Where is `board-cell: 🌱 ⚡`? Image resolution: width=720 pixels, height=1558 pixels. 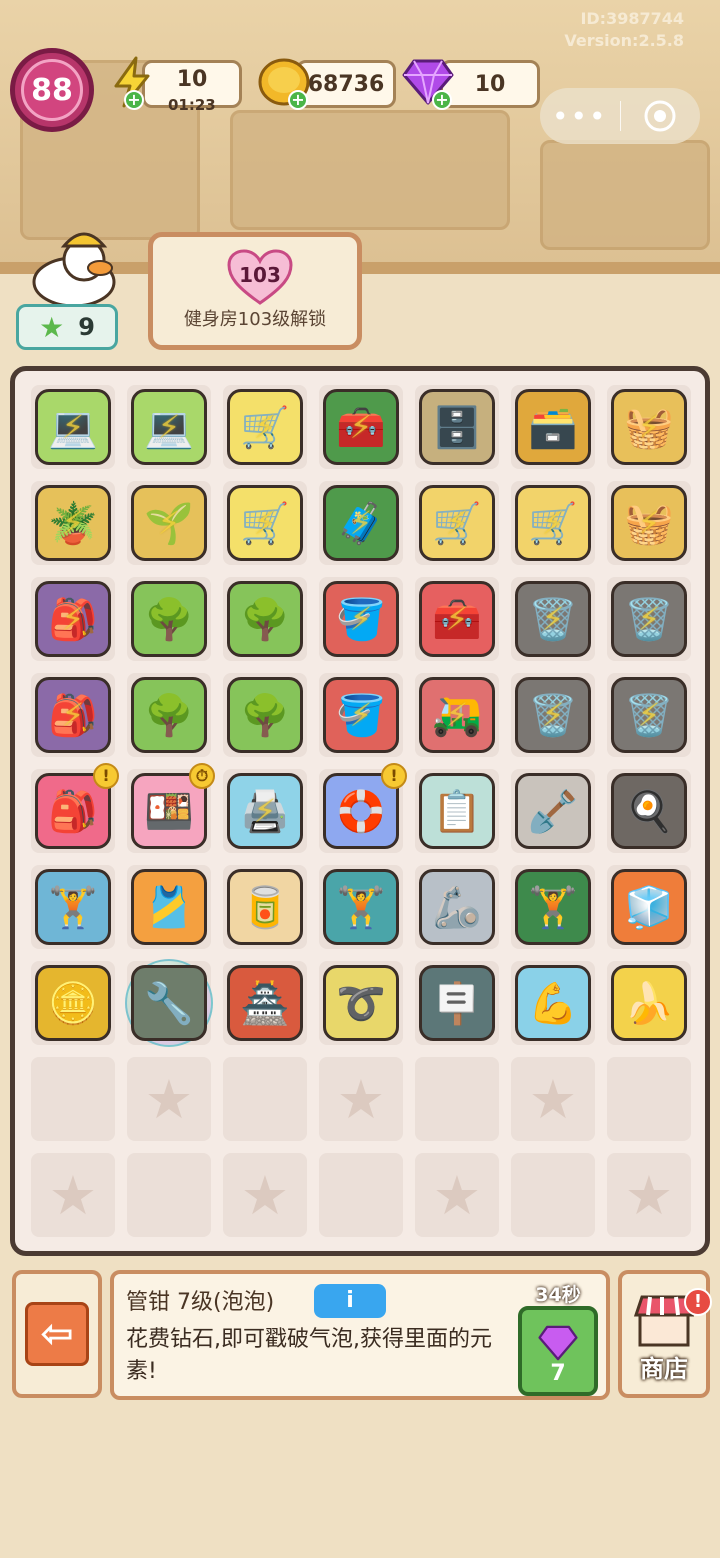
board-cell: 🌱 ⚡ is located at coordinates (169, 523).